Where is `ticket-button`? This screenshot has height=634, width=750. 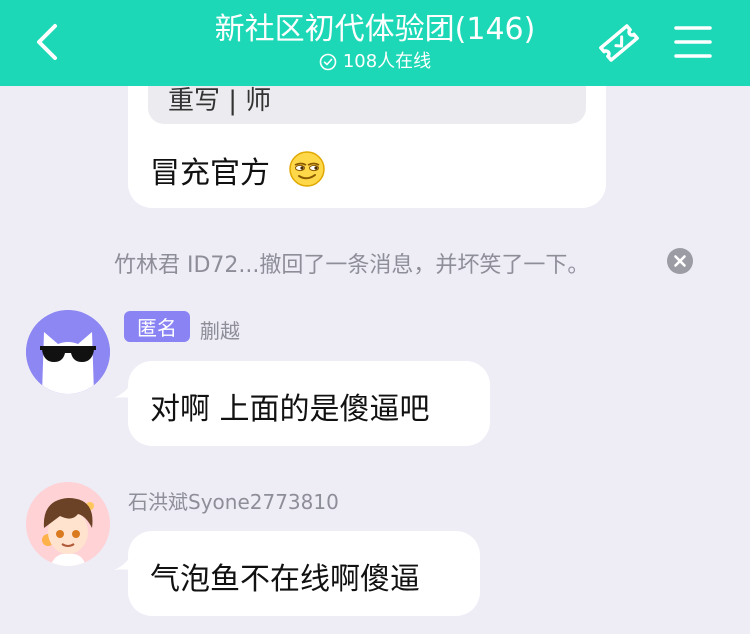 ticket-button is located at coordinates (619, 43).